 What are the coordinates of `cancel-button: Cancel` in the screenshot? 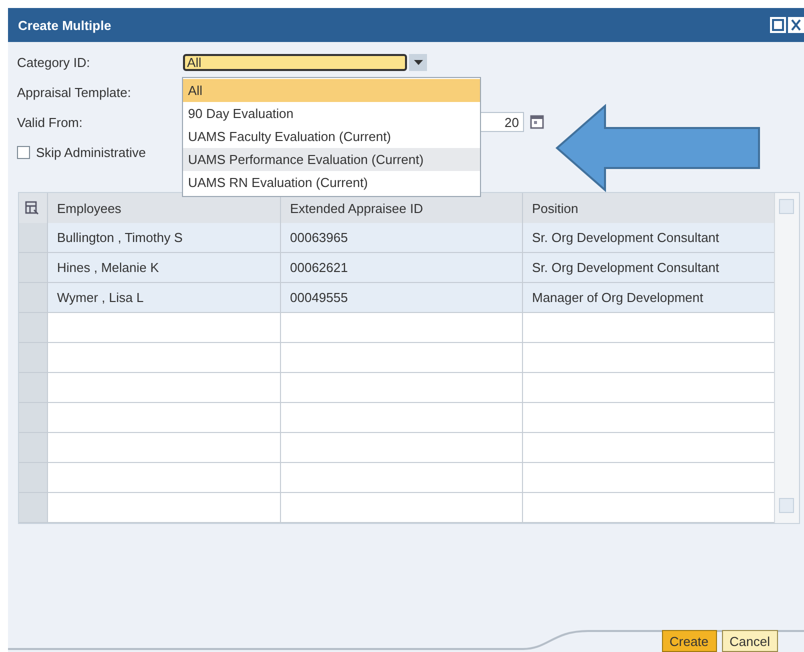 It's located at (750, 641).